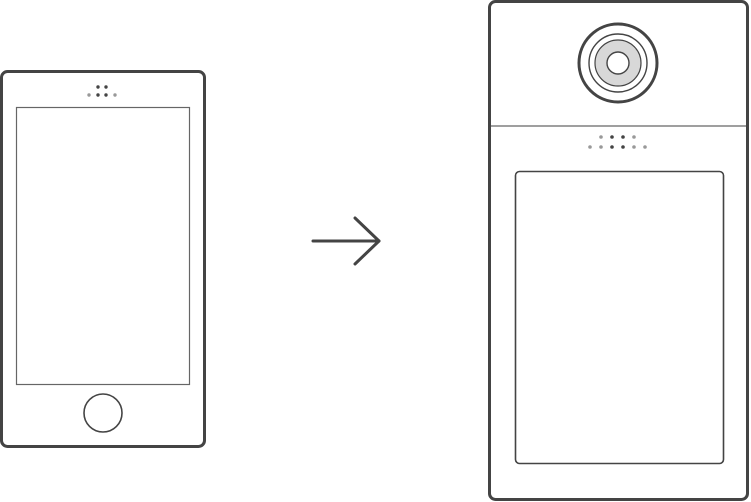 The height and width of the screenshot is (502, 751). I want to click on smartphone-home-button, so click(103, 413).